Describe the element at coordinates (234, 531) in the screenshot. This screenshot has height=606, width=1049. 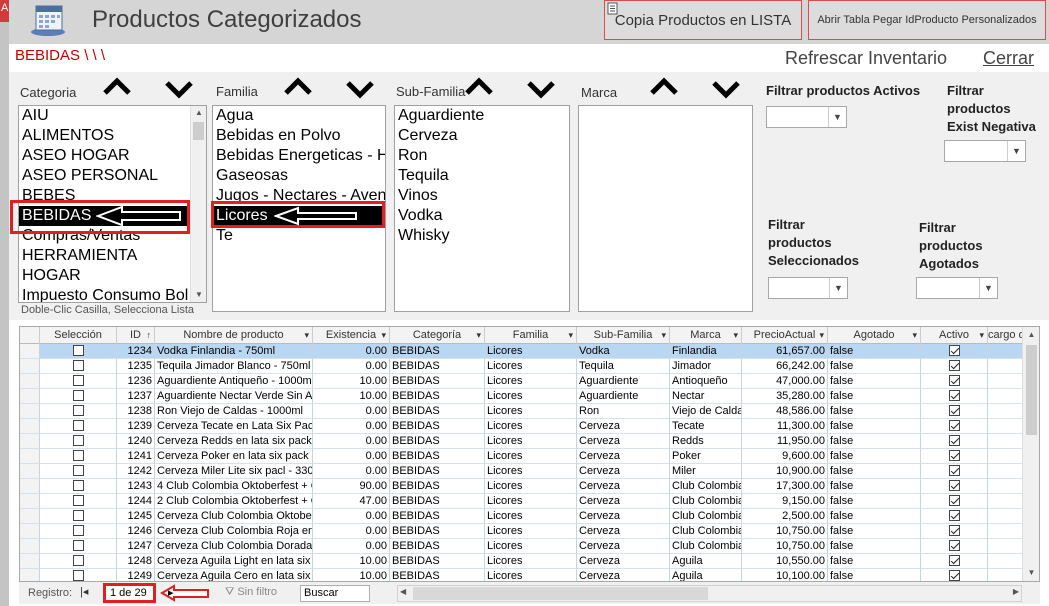
I see `table-cell: Cerveza Club Colombia Roja en la` at that location.